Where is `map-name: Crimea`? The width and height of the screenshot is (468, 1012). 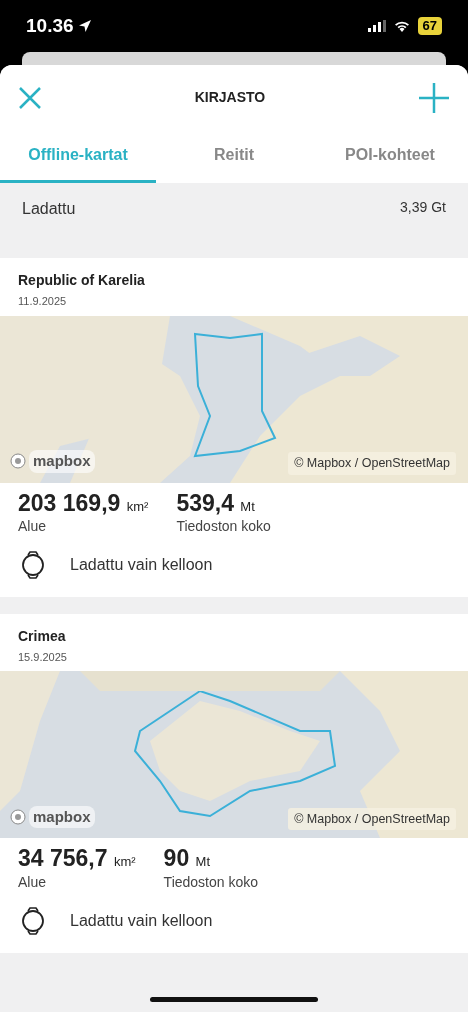
map-name: Crimea is located at coordinates (42, 636).